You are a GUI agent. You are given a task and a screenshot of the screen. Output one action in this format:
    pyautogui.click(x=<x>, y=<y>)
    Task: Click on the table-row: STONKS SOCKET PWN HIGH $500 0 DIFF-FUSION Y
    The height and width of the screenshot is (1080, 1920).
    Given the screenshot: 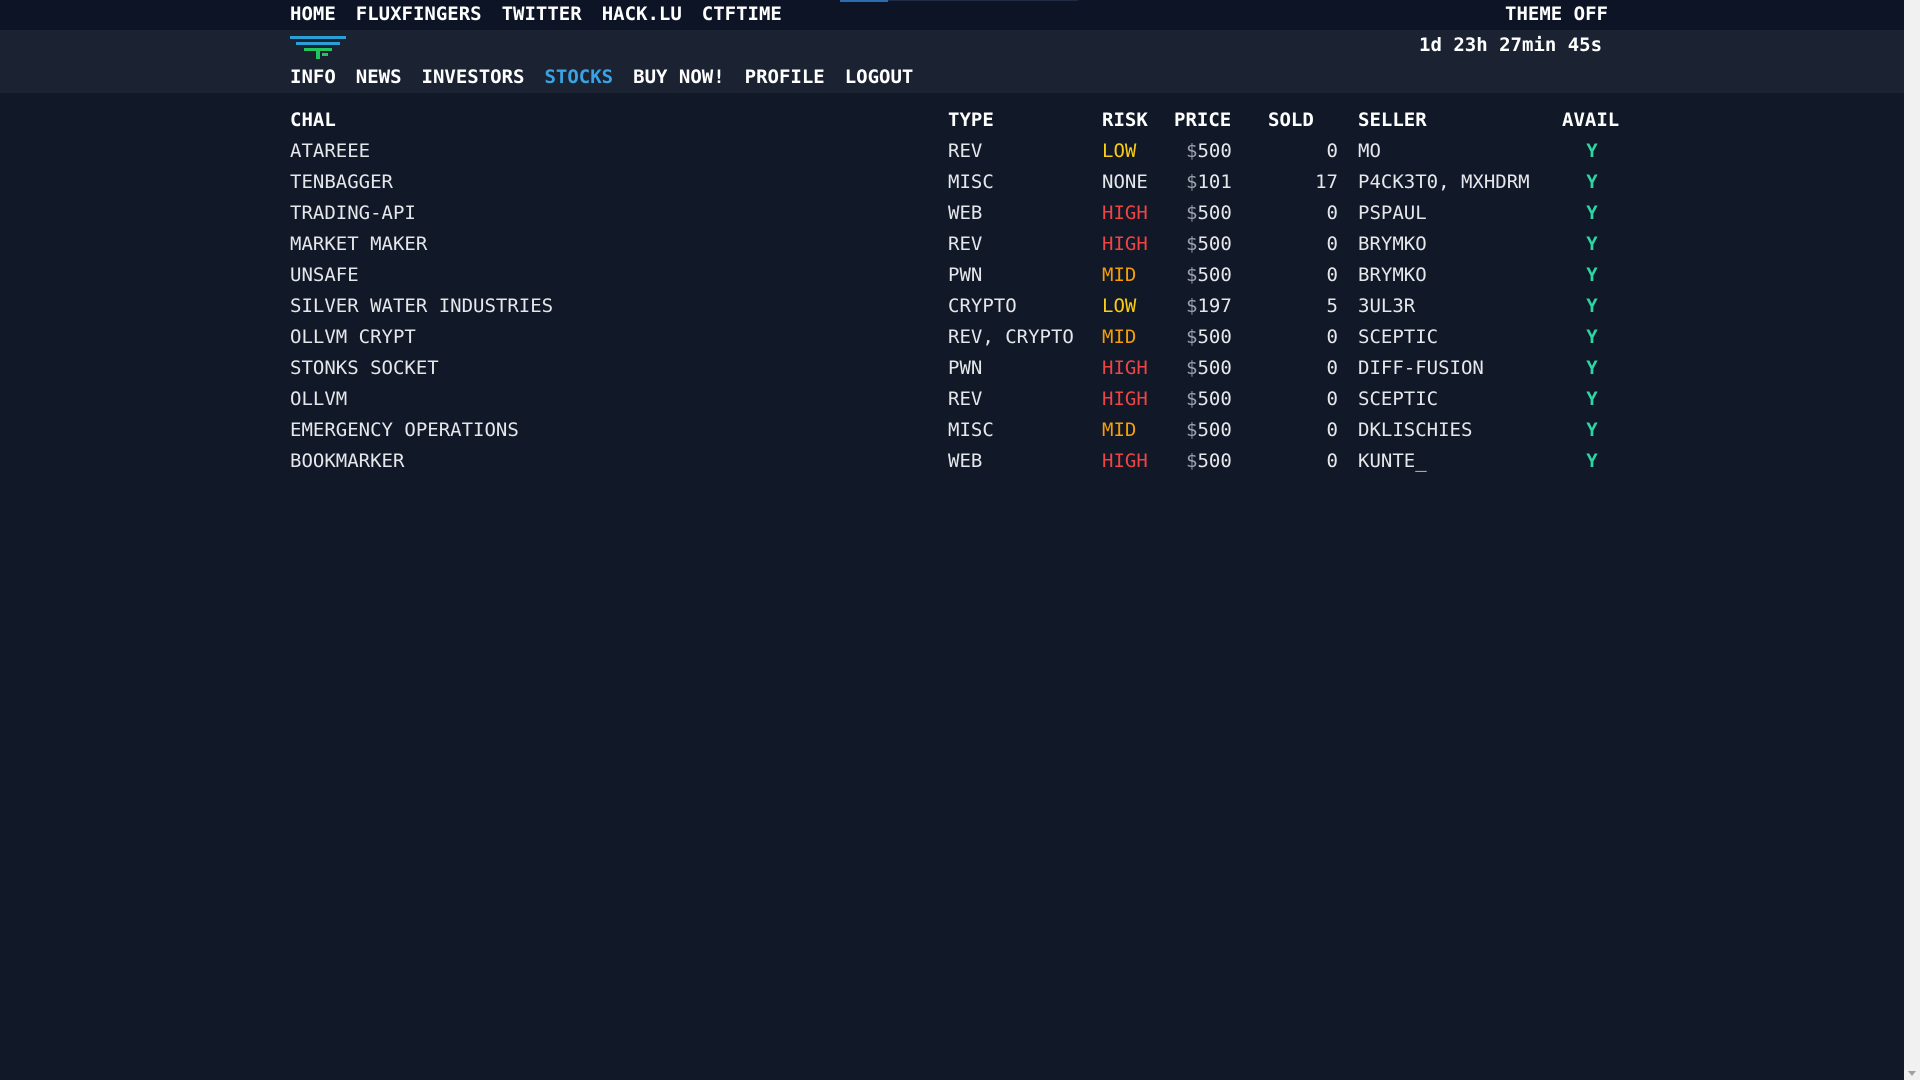 What is the action you would take?
    pyautogui.click(x=956, y=367)
    